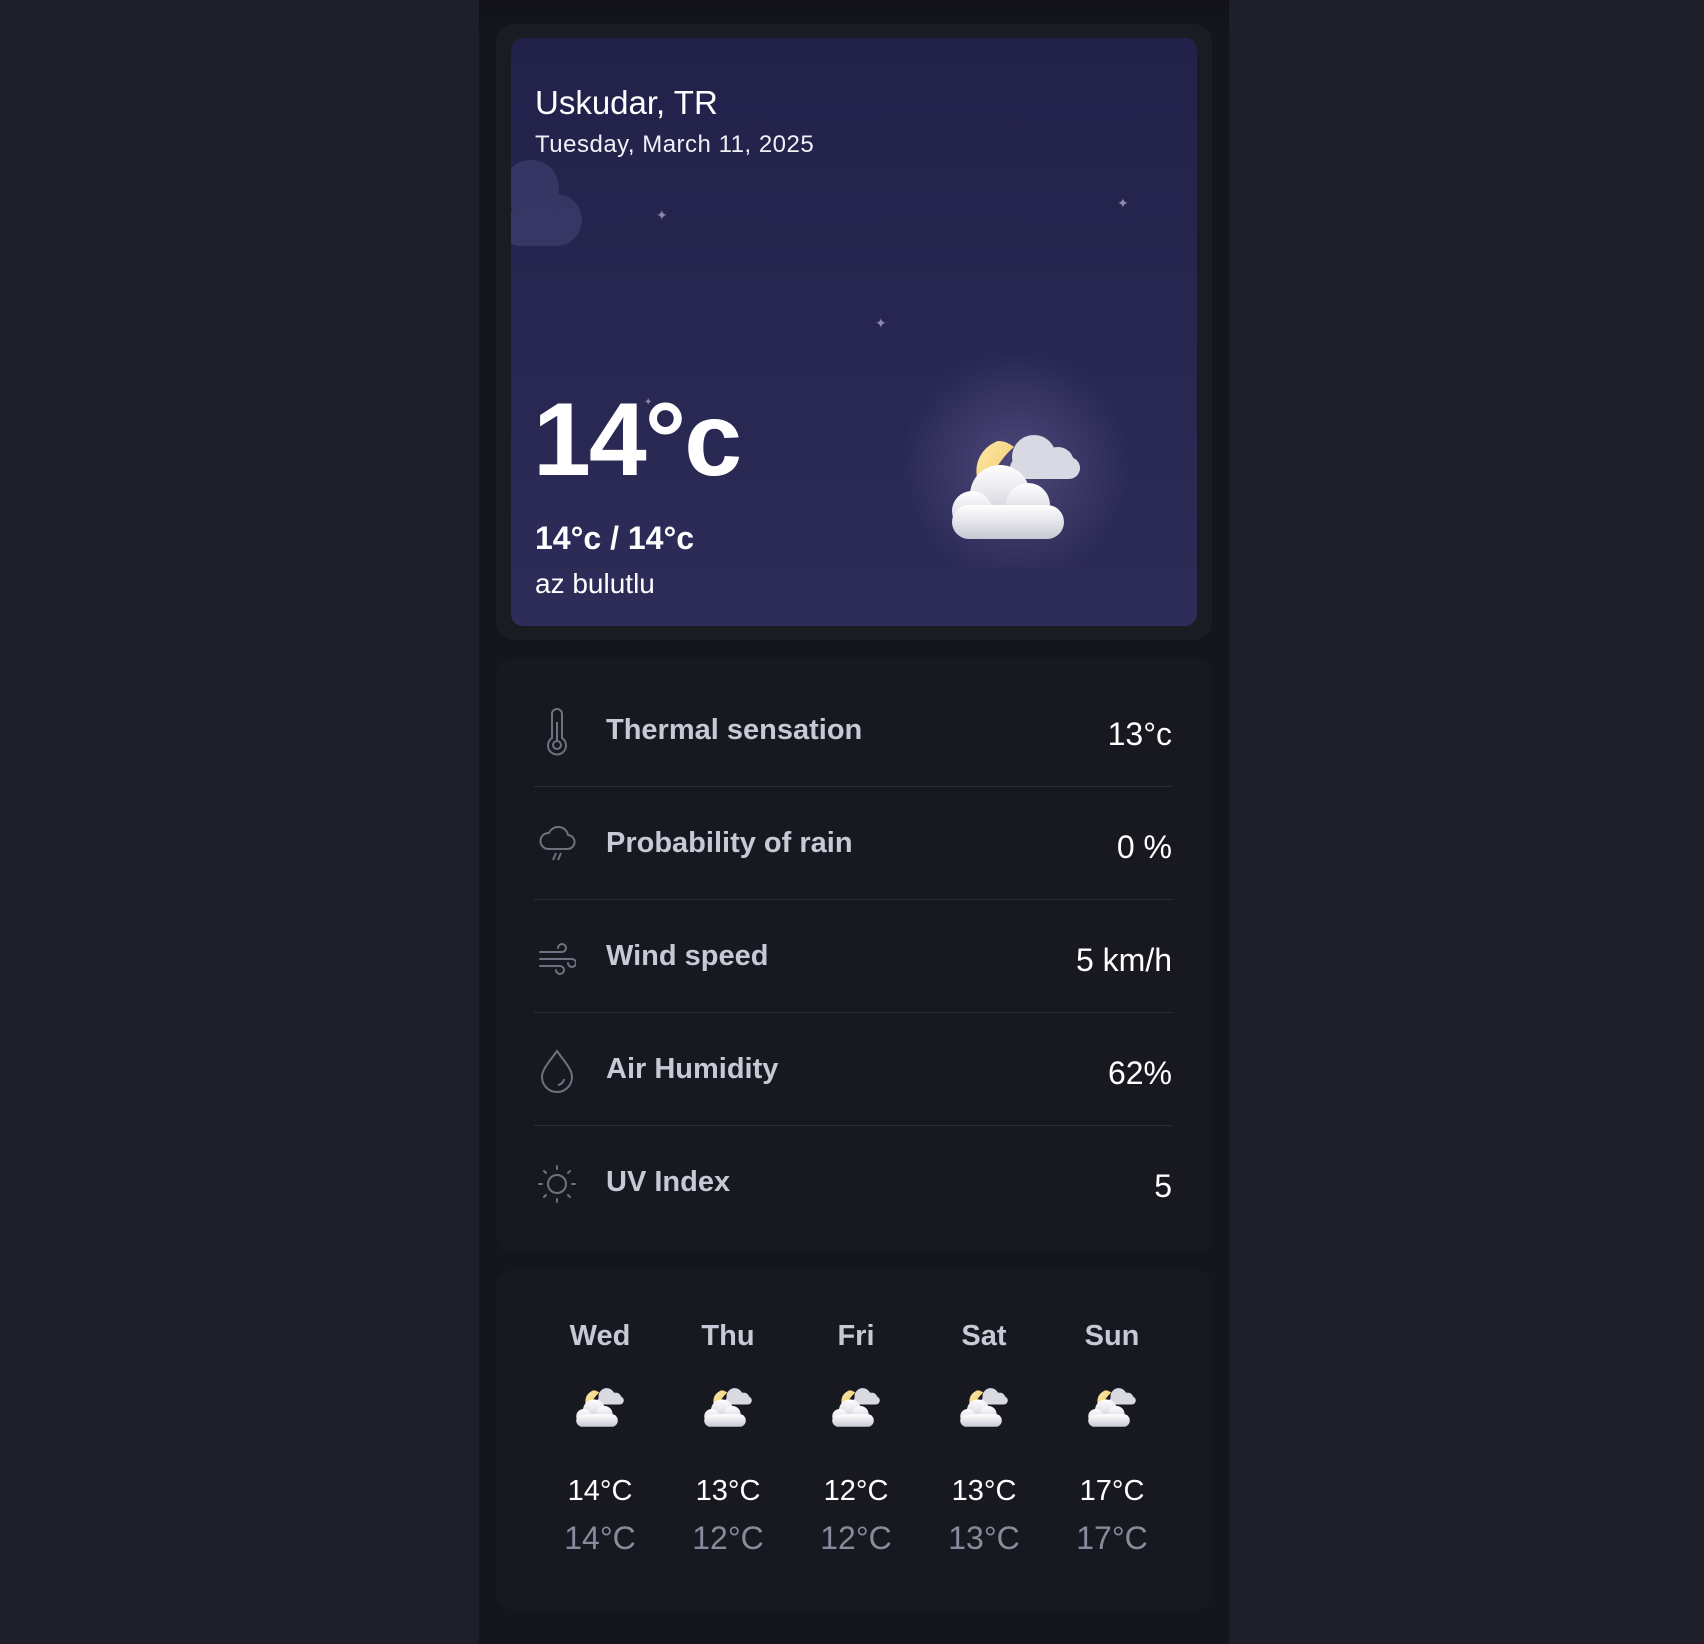 The width and height of the screenshot is (1704, 1644). What do you see at coordinates (600, 1491) in the screenshot?
I see `forecast-max-temp: 14°C` at bounding box center [600, 1491].